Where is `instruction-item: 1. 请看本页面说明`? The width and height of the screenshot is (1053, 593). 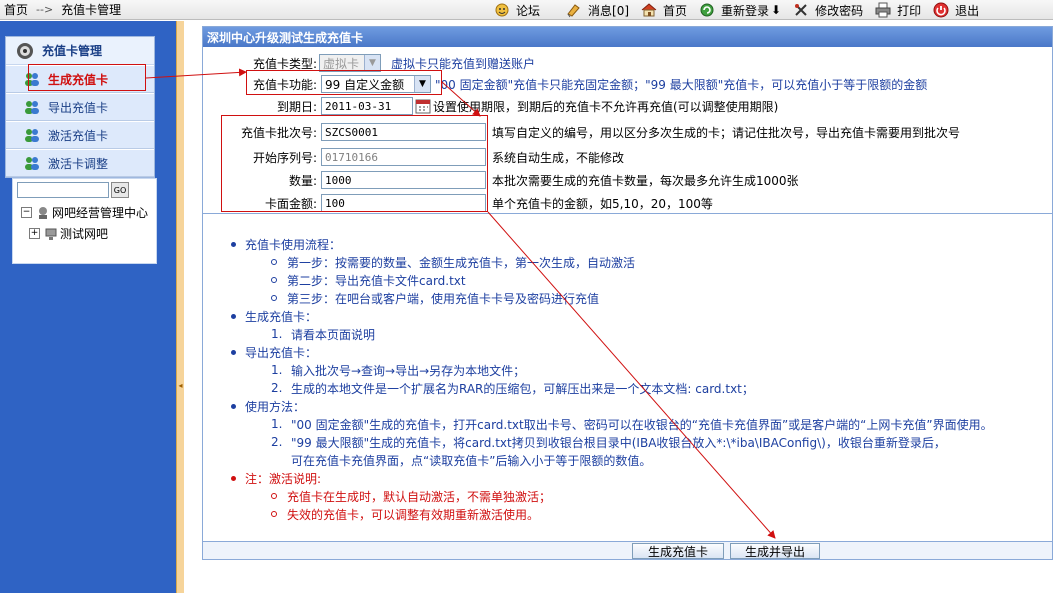 instruction-item: 1. 请看本页面说明 is located at coordinates (631, 334).